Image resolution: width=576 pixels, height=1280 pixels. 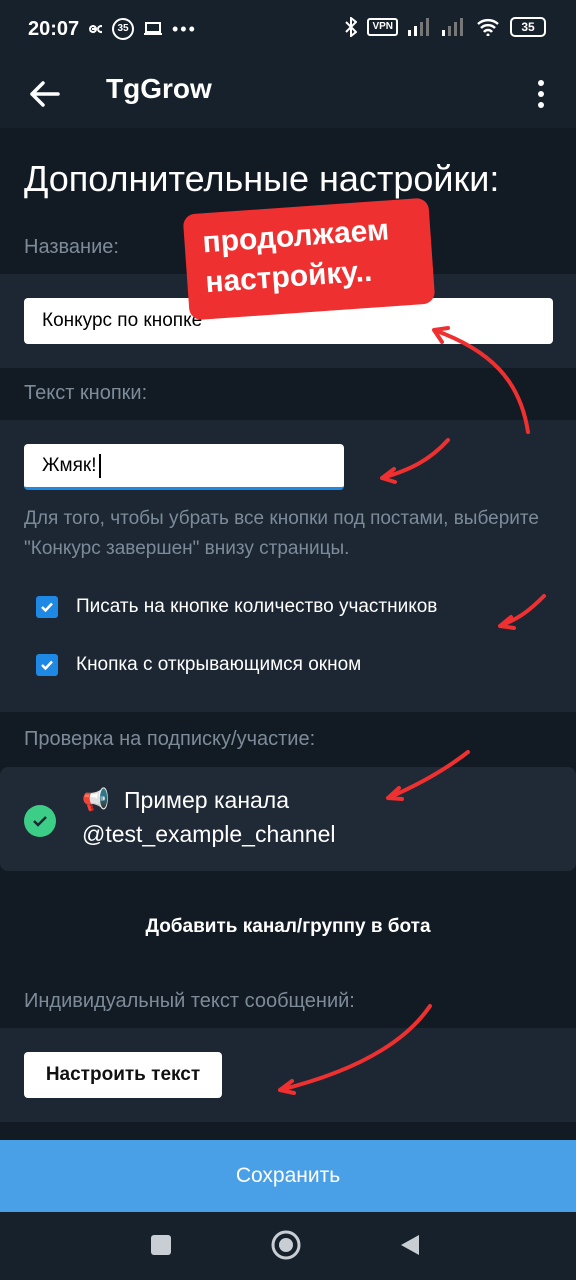 What do you see at coordinates (71, 247) in the screenshot?
I see `name-label: Название:` at bounding box center [71, 247].